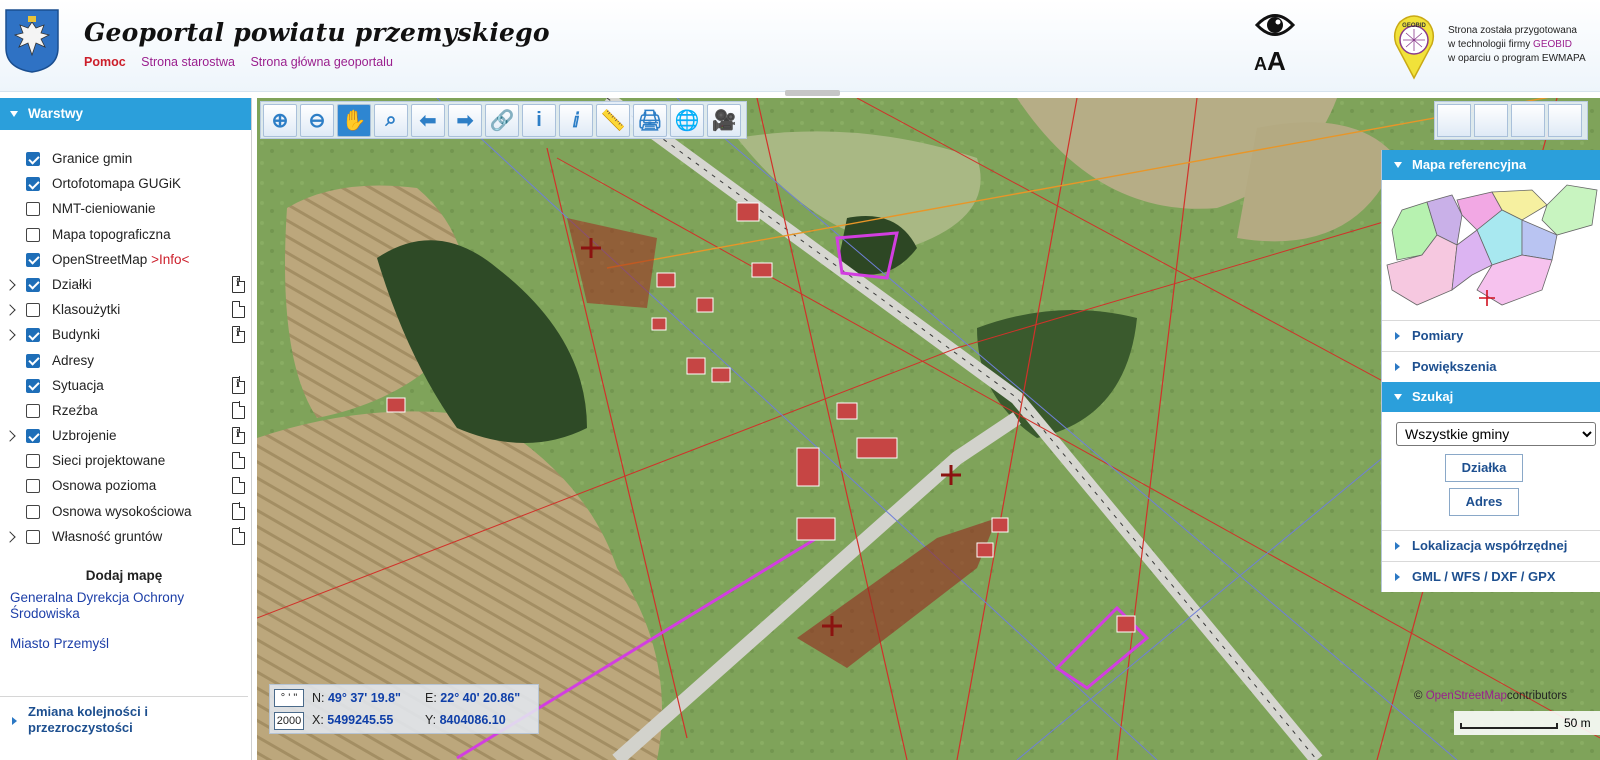 This screenshot has width=1600, height=760. I want to click on measurements-item: Pomiary, so click(1491, 335).